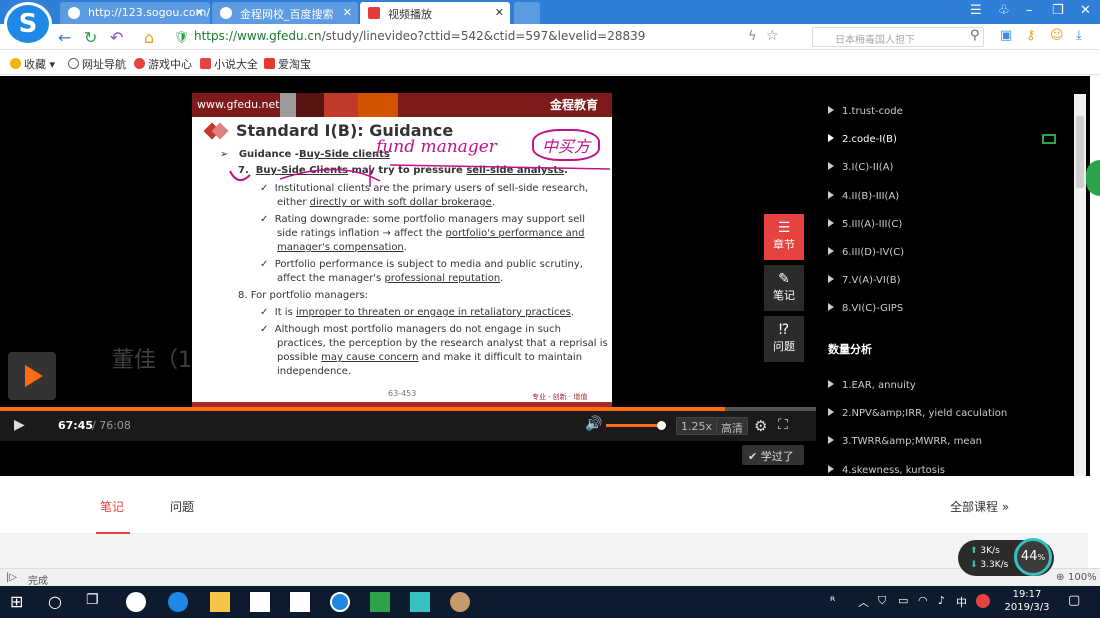  I want to click on star-icon: ☆, so click(772, 36).